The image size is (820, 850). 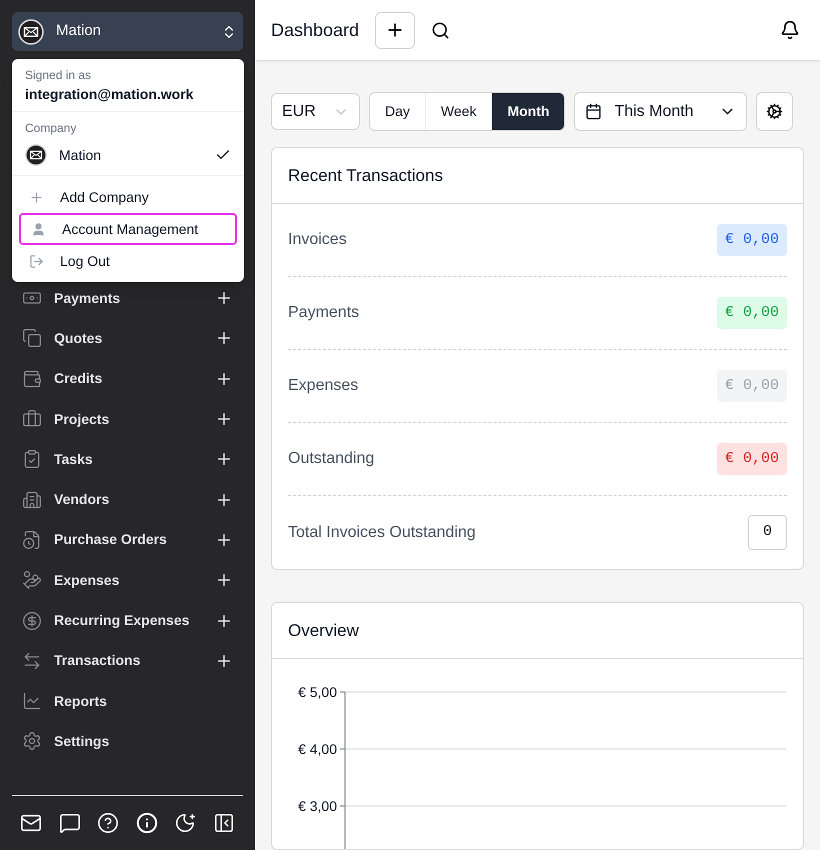 I want to click on card-title: Overview, so click(x=323, y=631).